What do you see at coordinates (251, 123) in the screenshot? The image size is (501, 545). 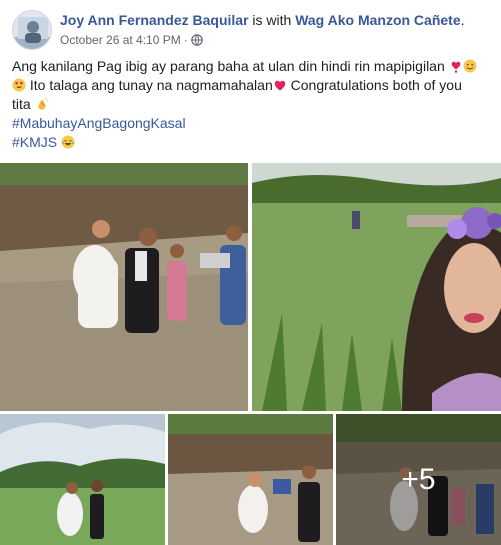 I see `caption-line-4: #MabuhayAngBagongKasal` at bounding box center [251, 123].